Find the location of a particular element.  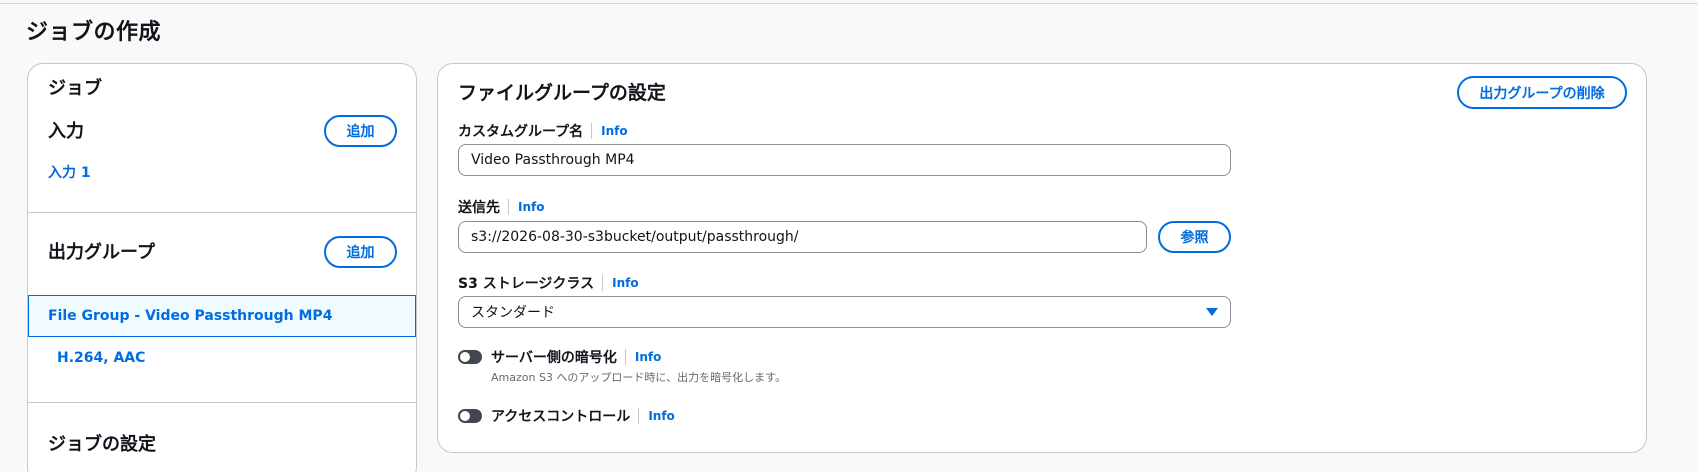

encryption-info-link: Info is located at coordinates (648, 357).